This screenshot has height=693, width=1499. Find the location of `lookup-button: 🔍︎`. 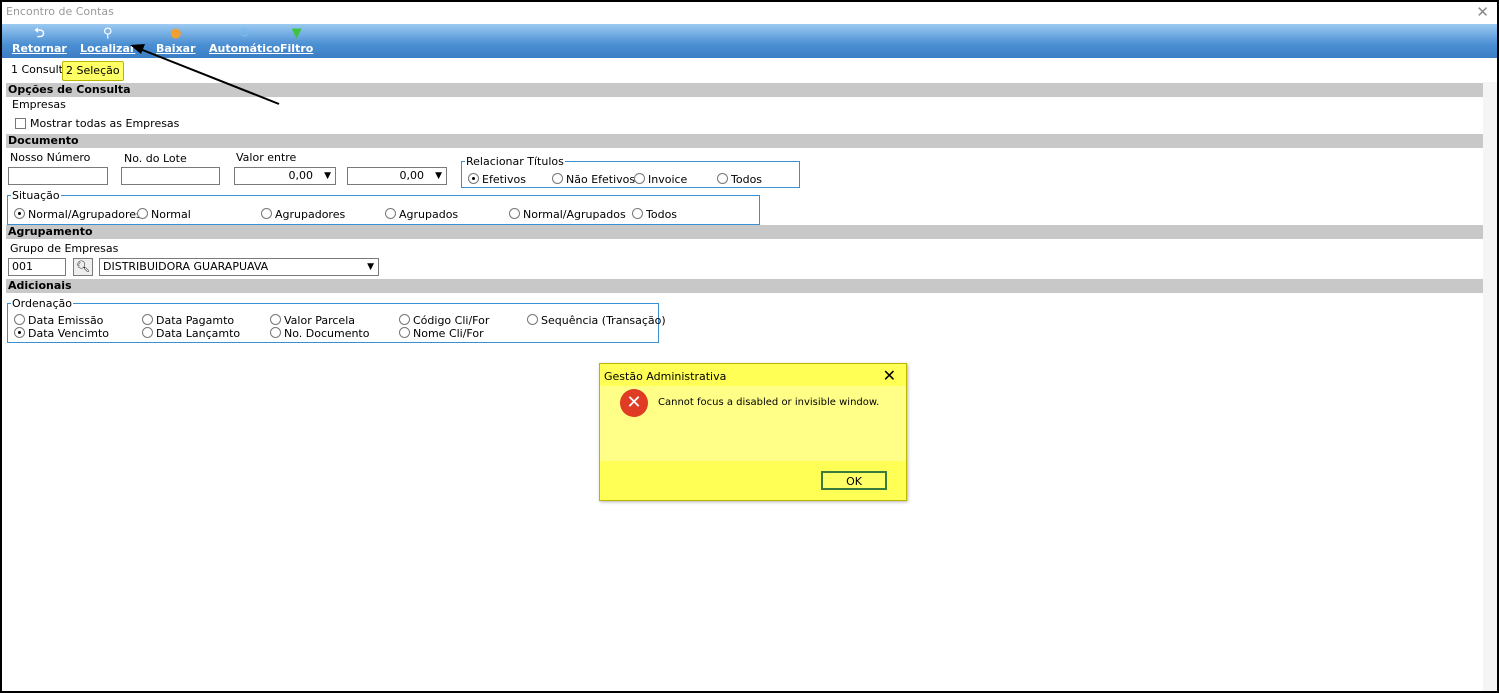

lookup-button: 🔍︎ is located at coordinates (83, 267).